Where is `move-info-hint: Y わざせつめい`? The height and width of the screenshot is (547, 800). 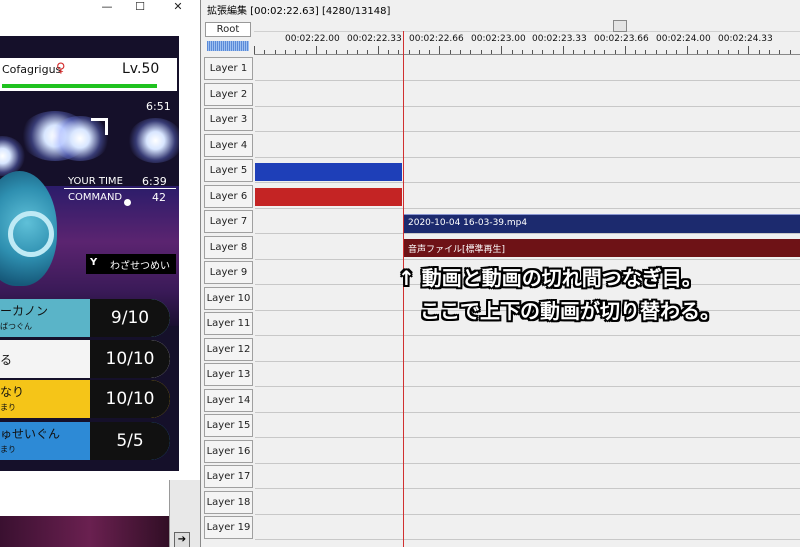 move-info-hint: Y わざせつめい is located at coordinates (131, 264).